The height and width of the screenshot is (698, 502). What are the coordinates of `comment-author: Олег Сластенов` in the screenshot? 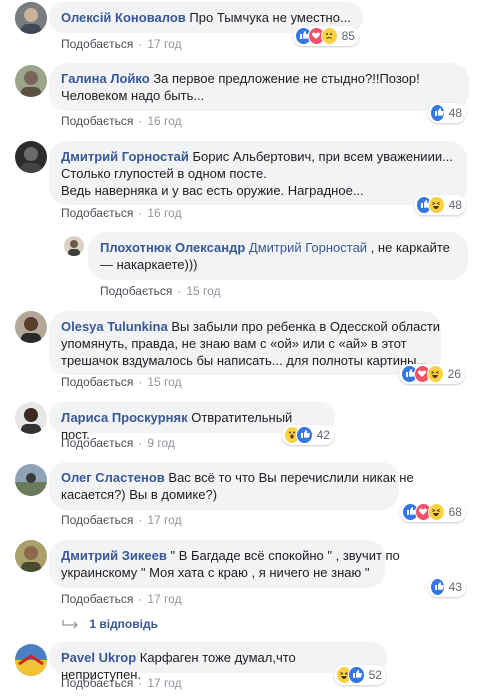 It's located at (113, 477).